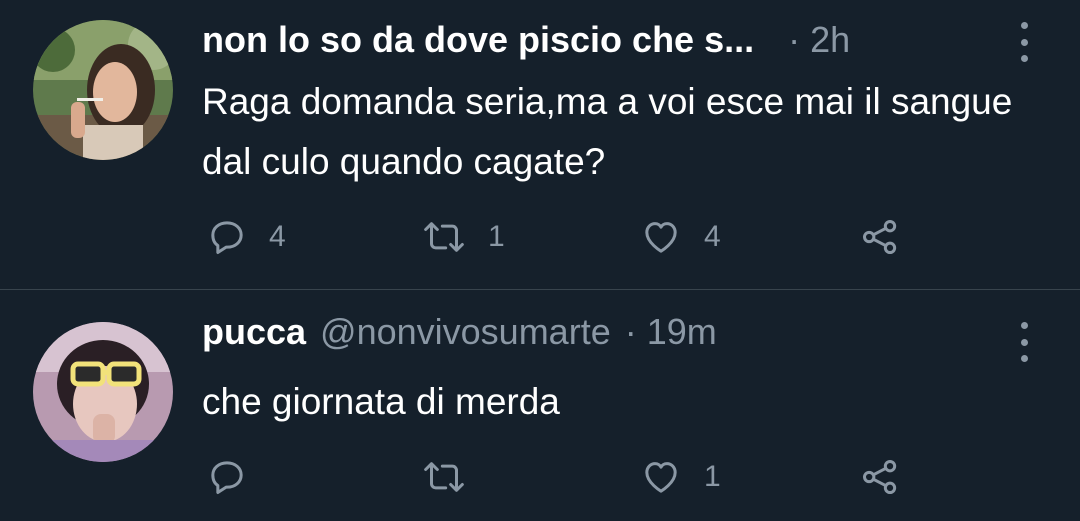 This screenshot has width=1080, height=521. What do you see at coordinates (465, 332) in the screenshot?
I see `user-handle: @nonvivosumarte` at bounding box center [465, 332].